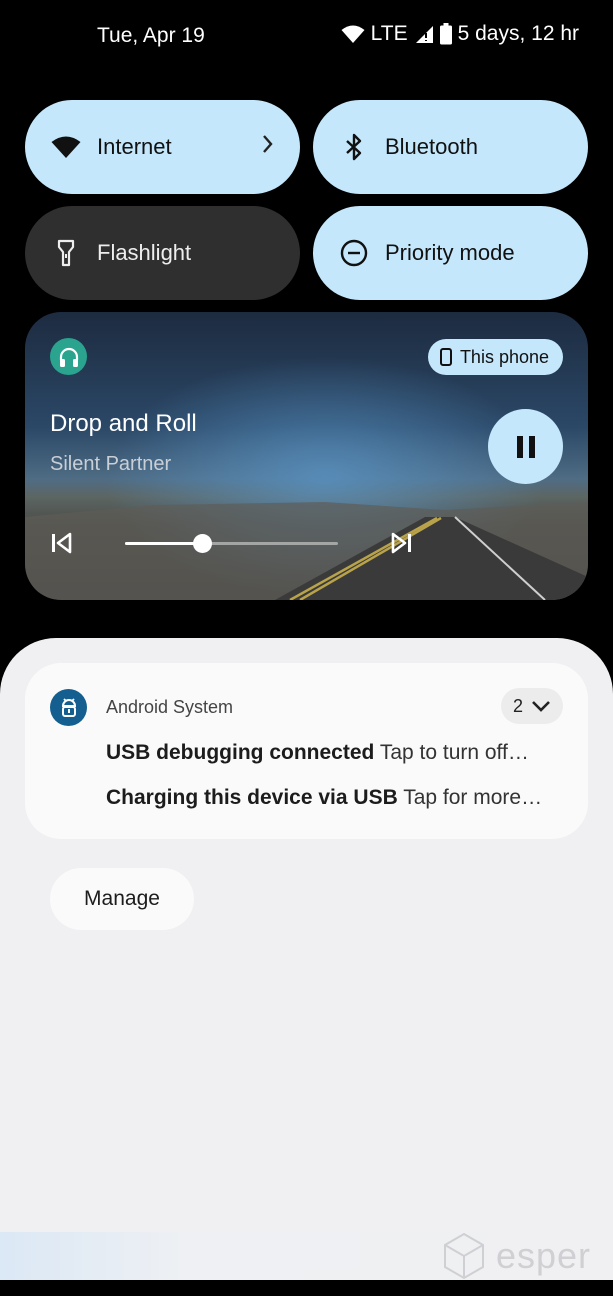 This screenshot has width=613, height=1296. What do you see at coordinates (431, 146) in the screenshot?
I see `tile-bluetooth-label: Bluetooth` at bounding box center [431, 146].